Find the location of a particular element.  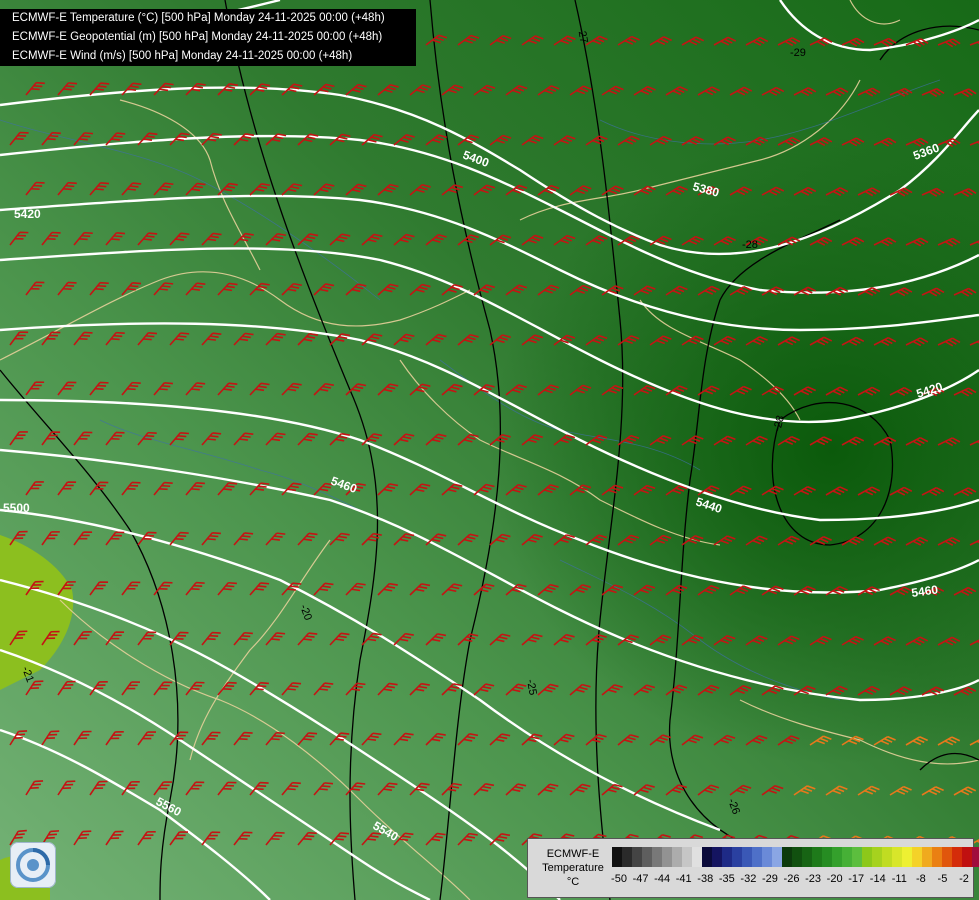

legend-tick: -47 is located at coordinates (640, 879).